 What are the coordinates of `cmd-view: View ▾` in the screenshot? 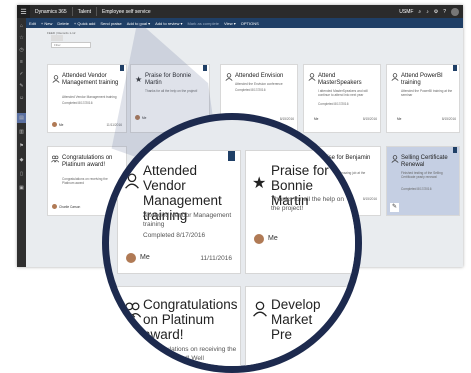 It's located at (230, 23).